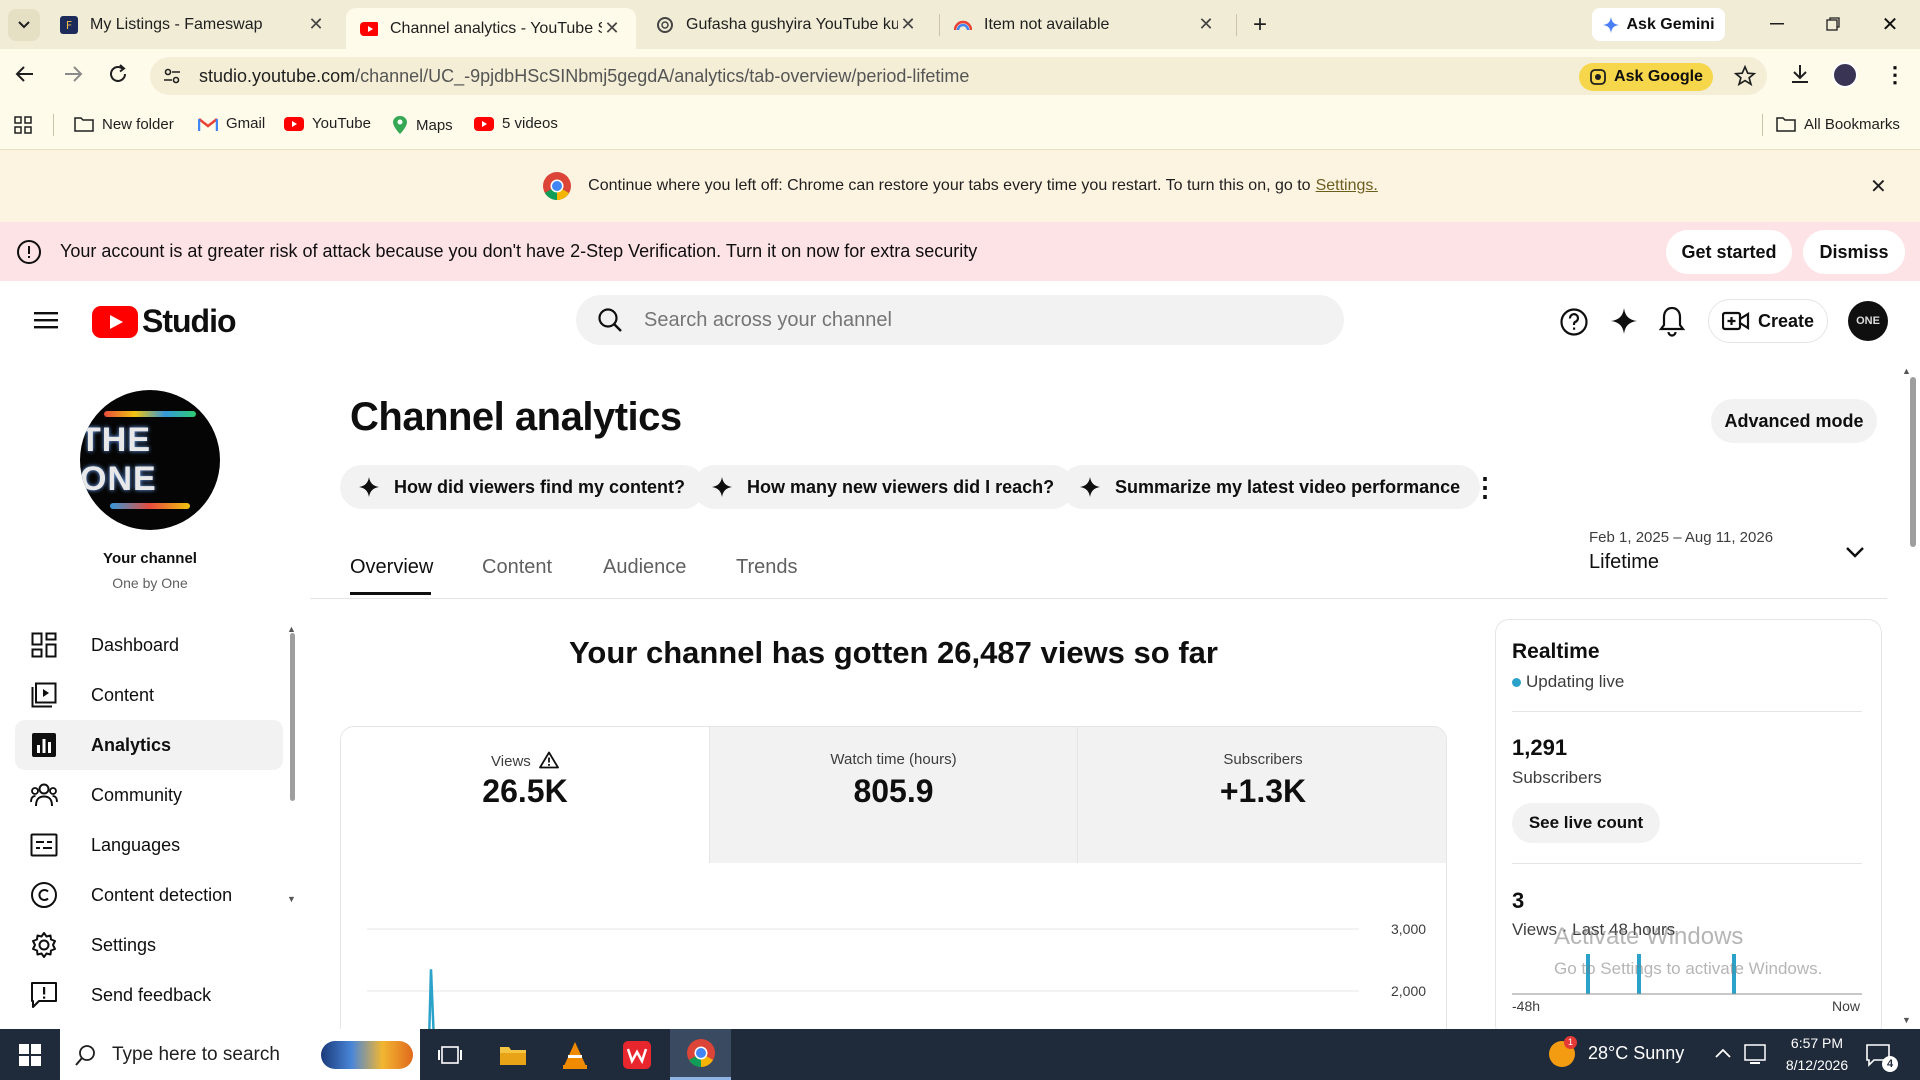 The height and width of the screenshot is (1080, 1920). Describe the element at coordinates (149, 895) in the screenshot. I see `nav-content-detection: Content detection` at that location.